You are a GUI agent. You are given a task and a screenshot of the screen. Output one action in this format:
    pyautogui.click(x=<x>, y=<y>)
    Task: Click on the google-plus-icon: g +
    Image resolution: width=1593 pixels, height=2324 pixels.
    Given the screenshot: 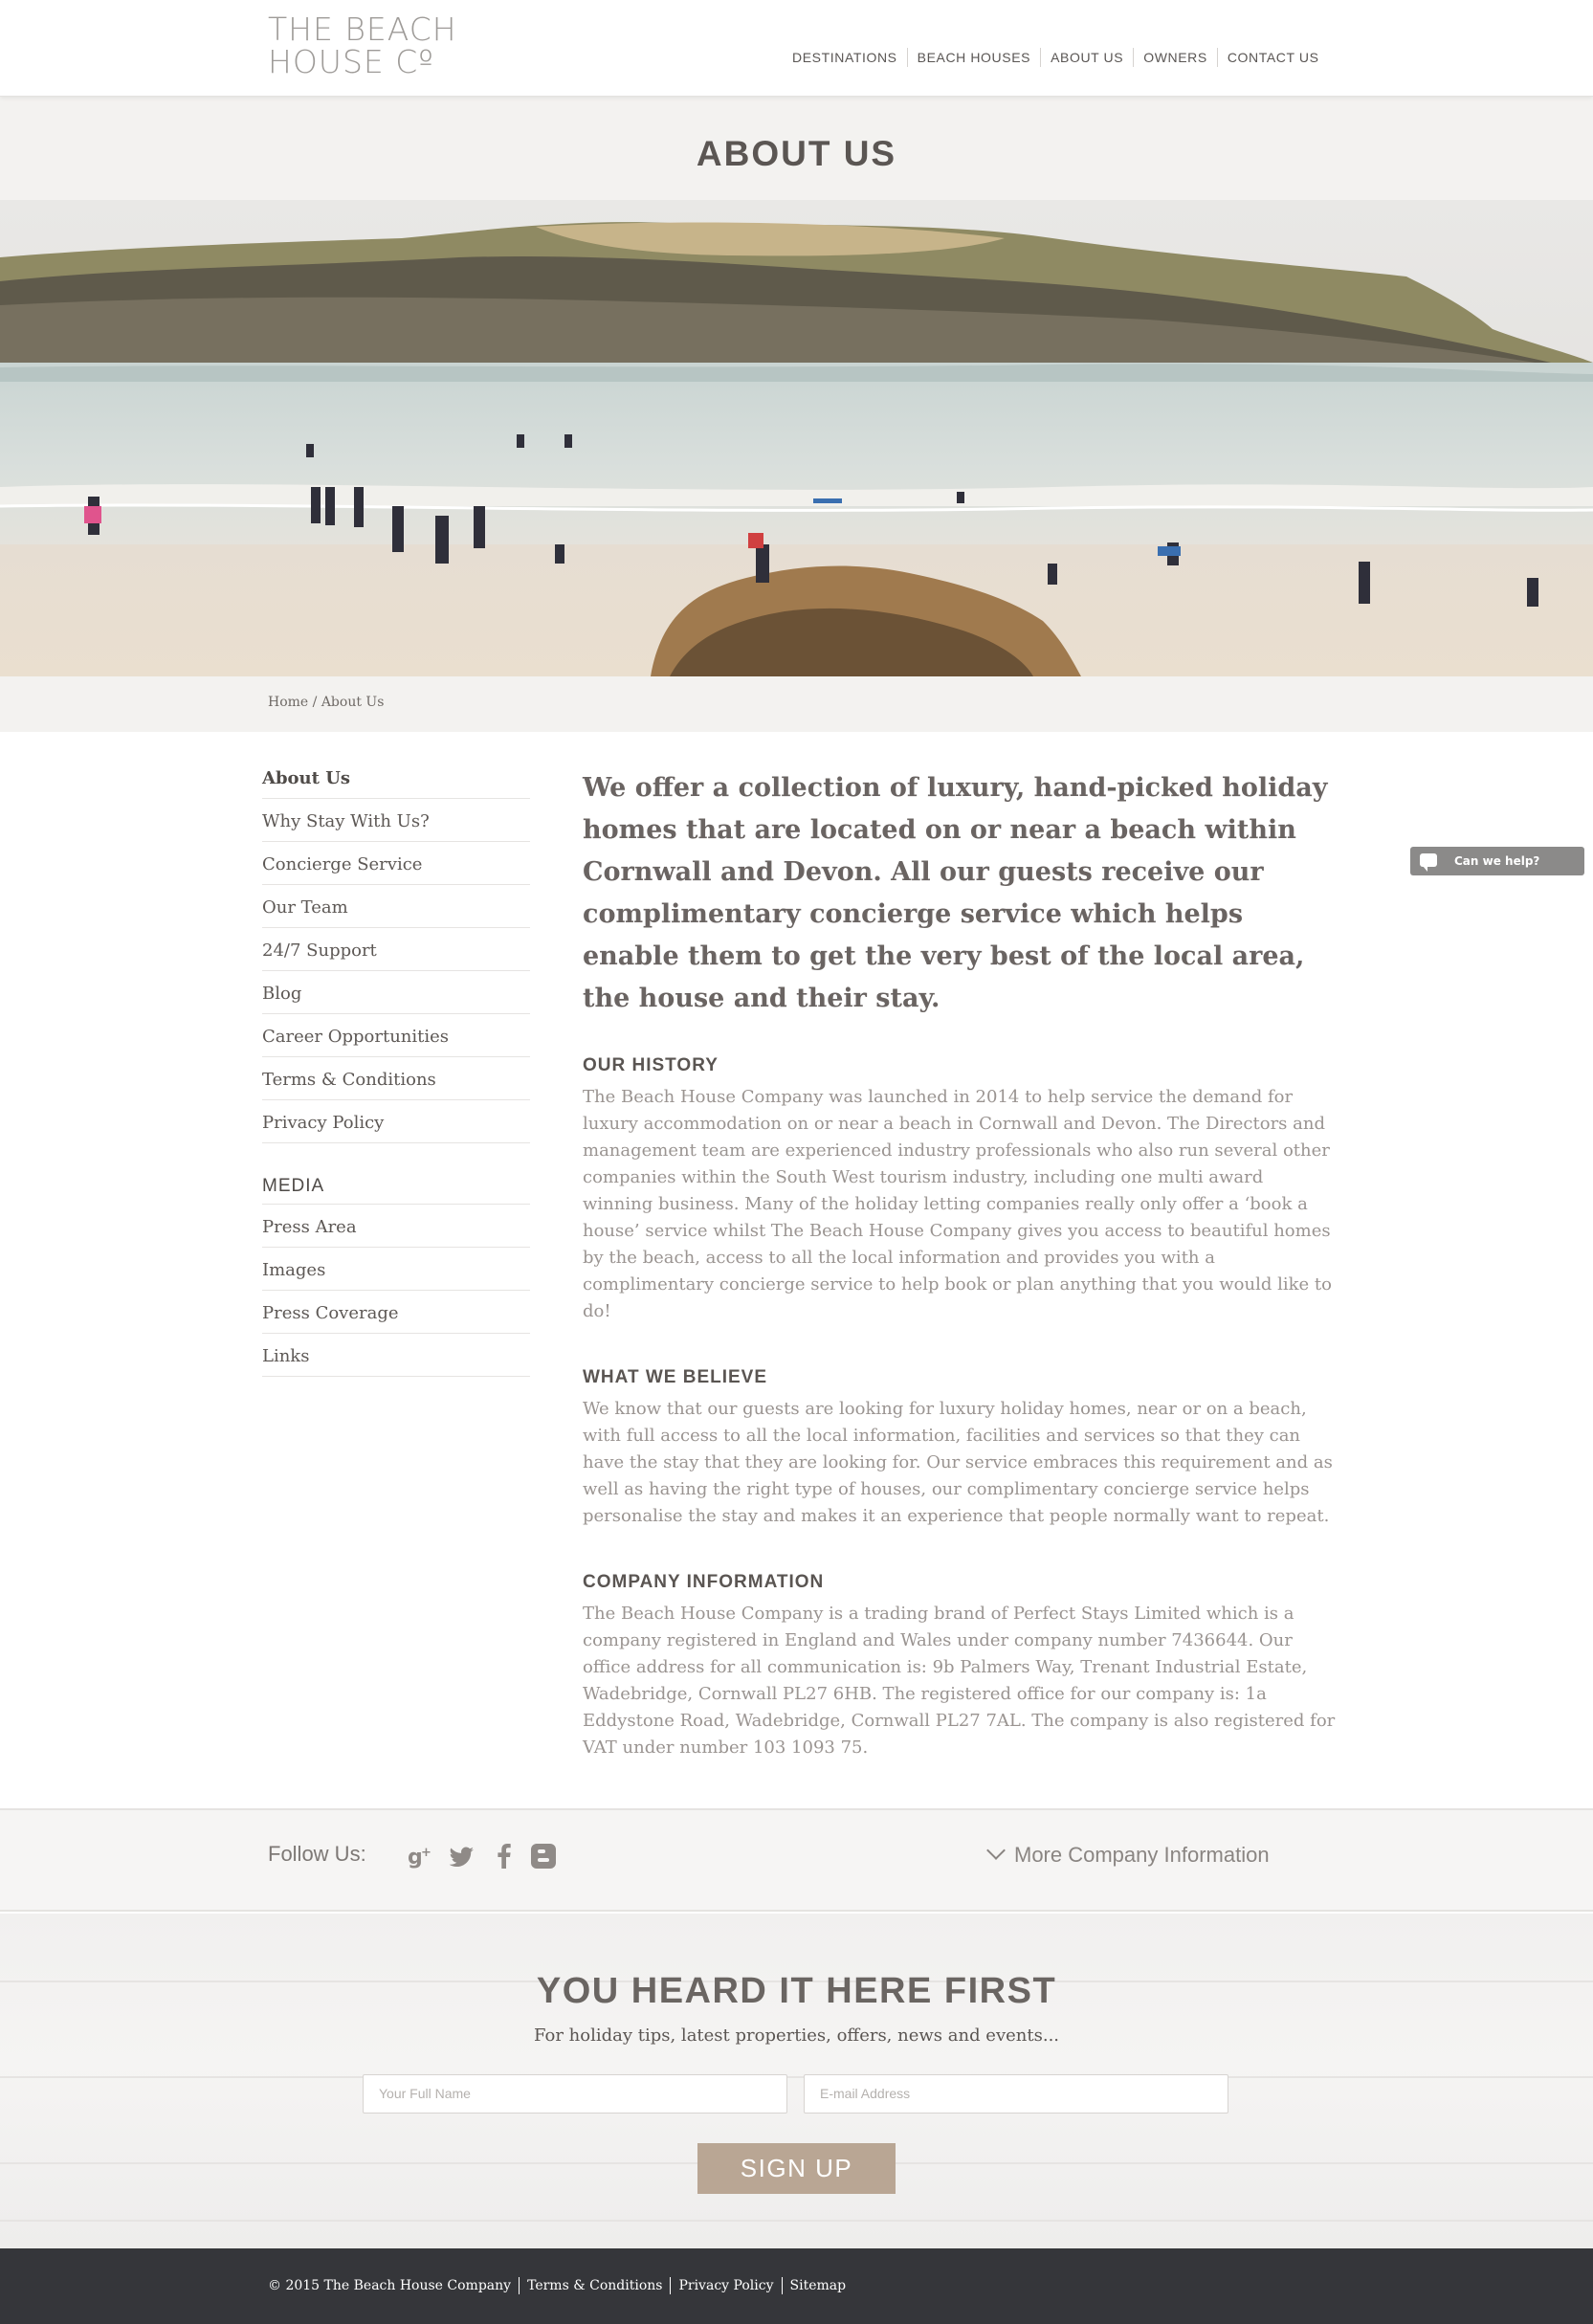 What is the action you would take?
    pyautogui.click(x=421, y=1856)
    